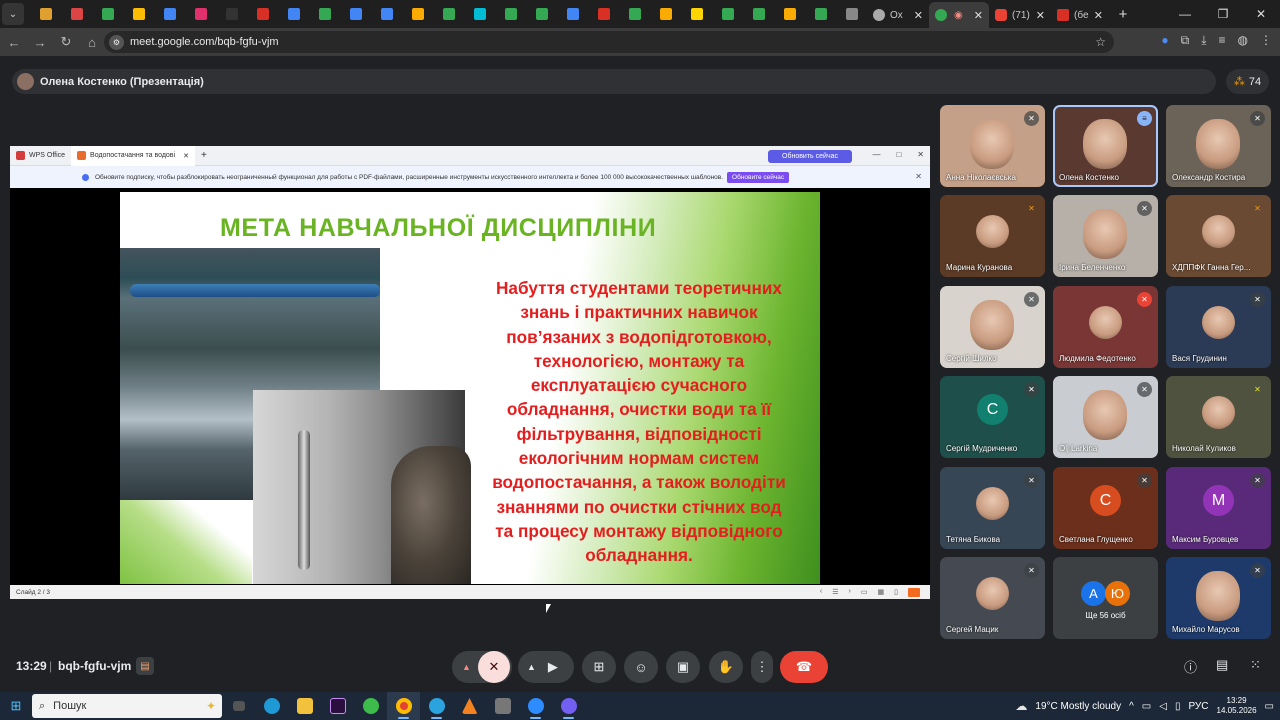 Image resolution: width=1280 pixels, height=720 pixels. What do you see at coordinates (1131, 706) in the screenshot?
I see `tray-chevron-icon: ^` at bounding box center [1131, 706].